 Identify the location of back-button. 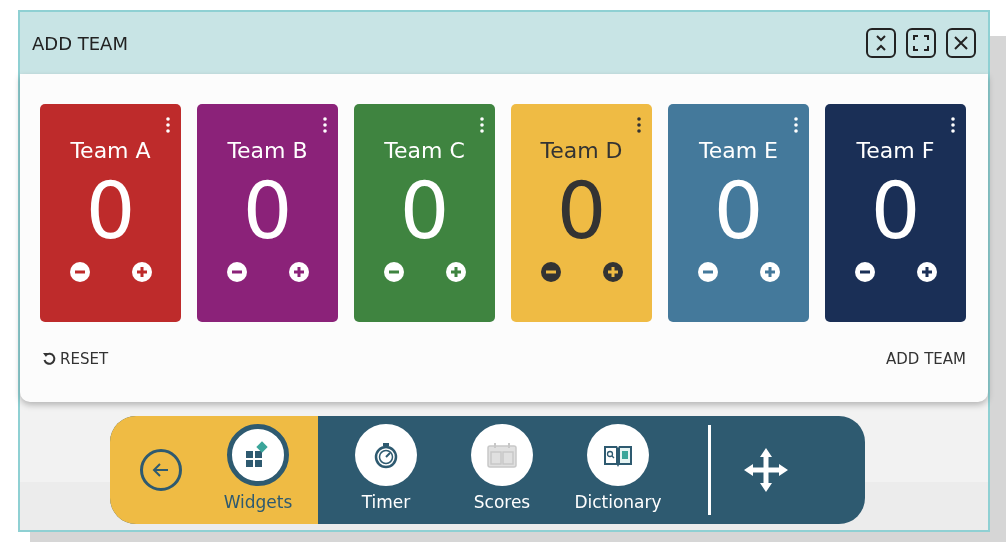
(161, 470).